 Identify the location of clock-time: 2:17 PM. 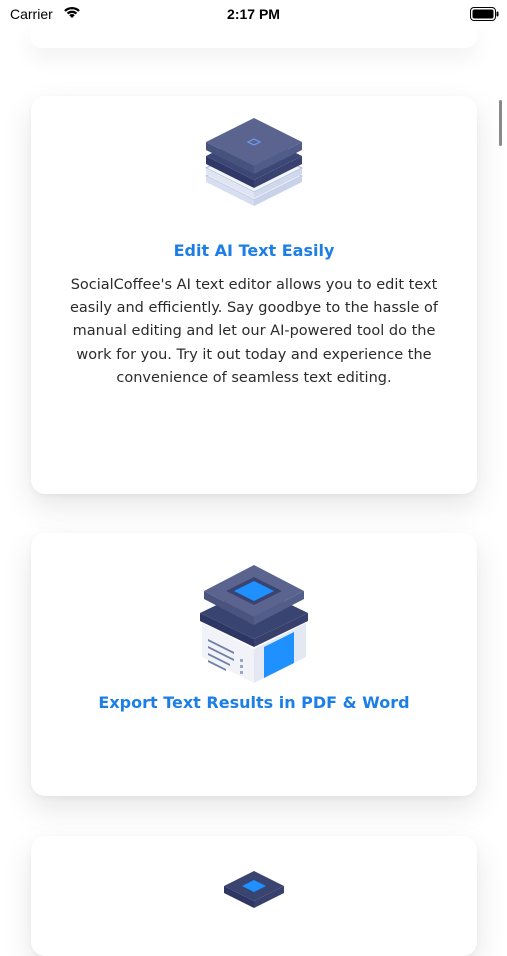
(253, 14).